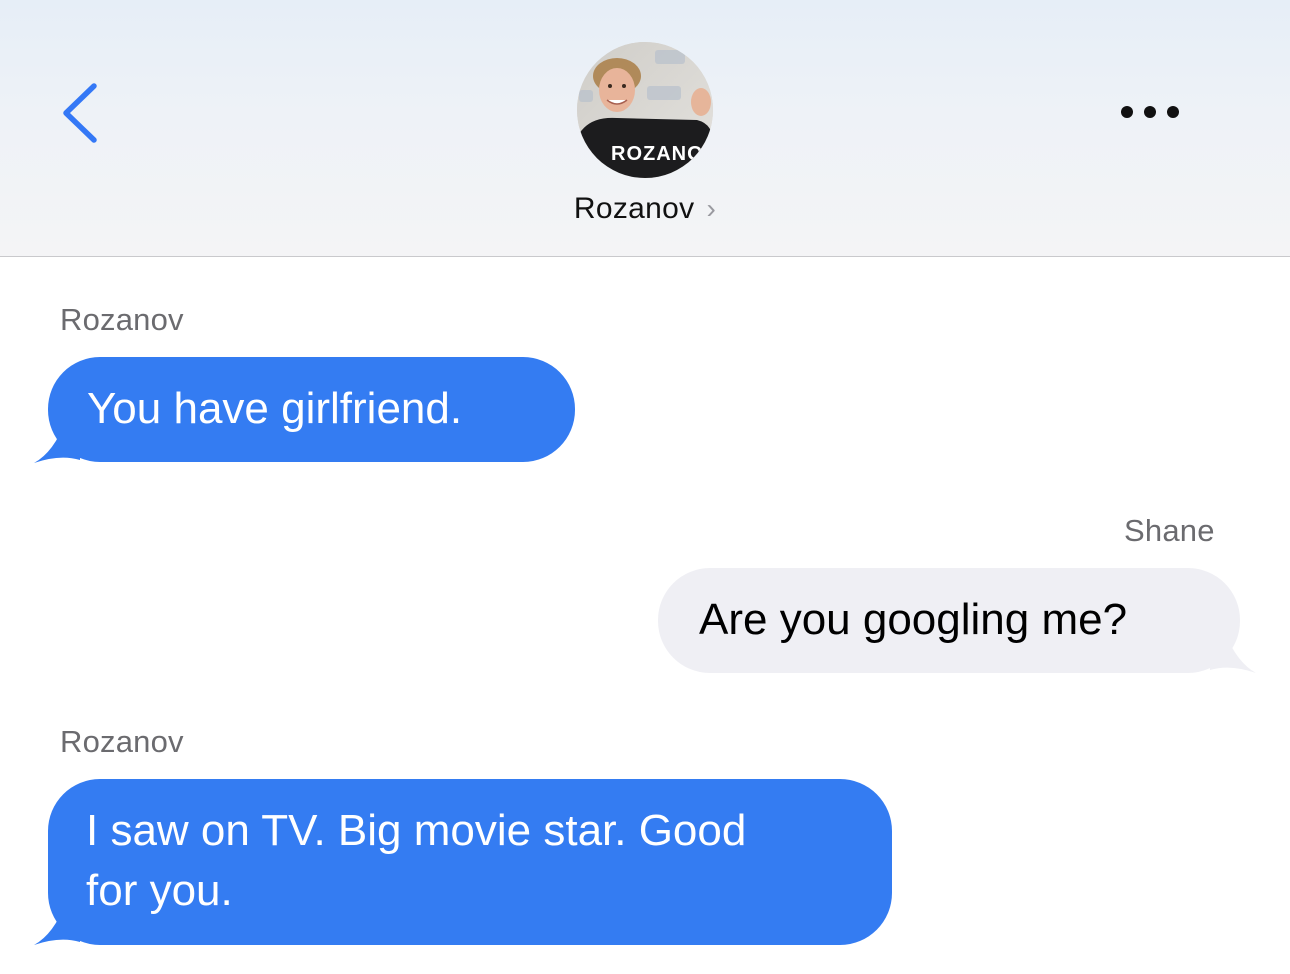  I want to click on message-text-line: I saw on TV. Big movie star. Good, so click(416, 830).